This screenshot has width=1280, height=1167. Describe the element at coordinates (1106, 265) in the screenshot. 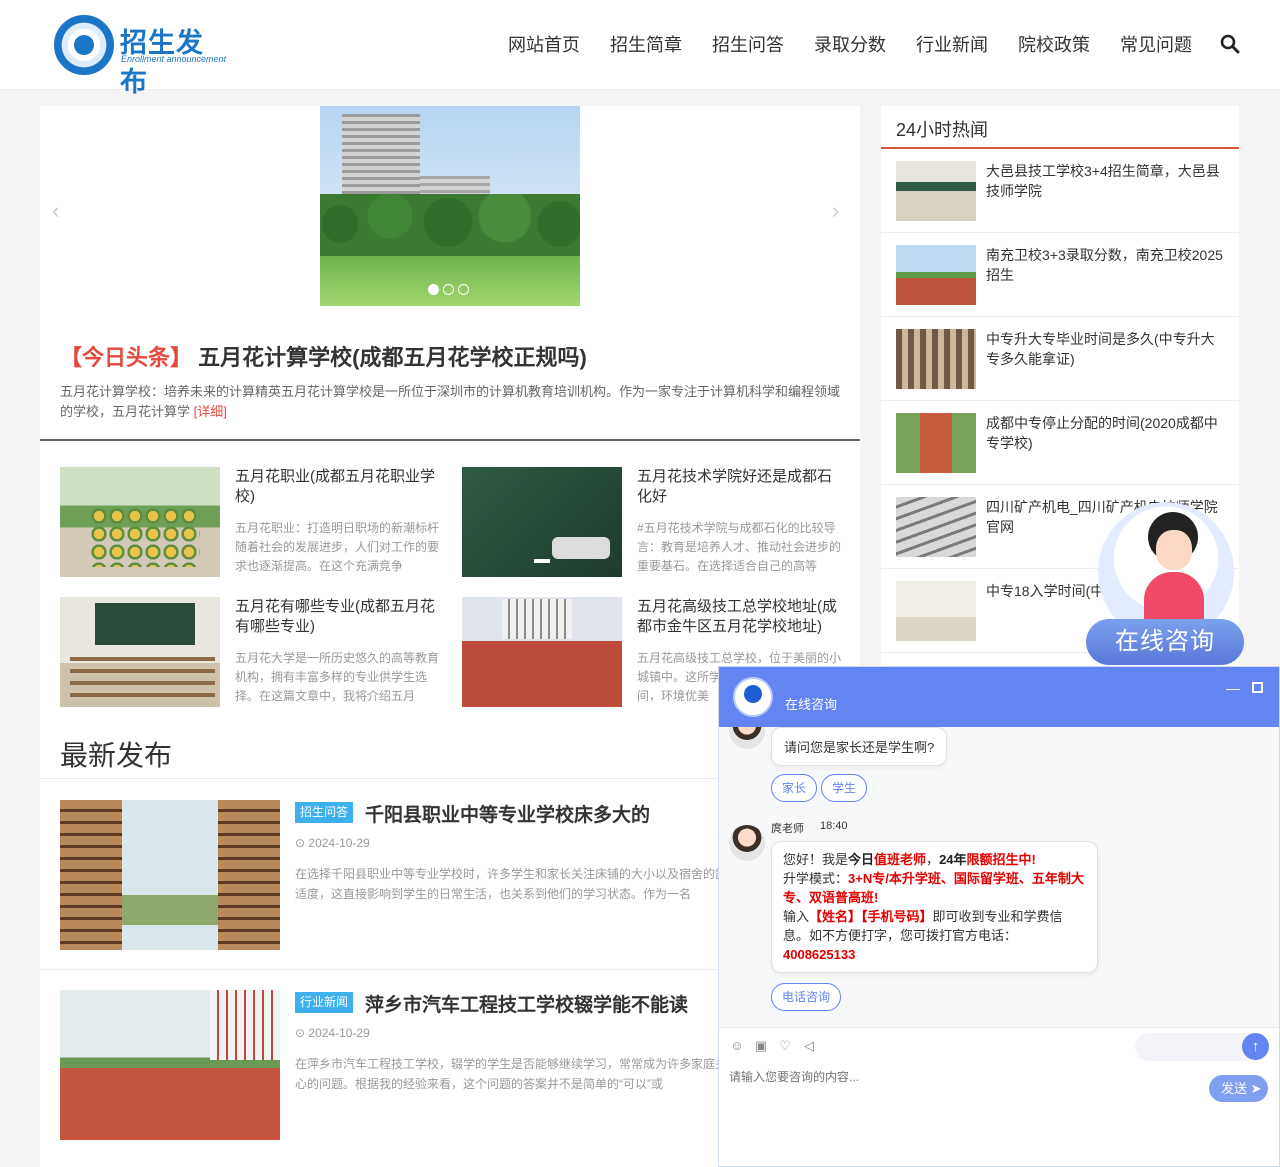

I see `sidebar-item-title: 南充卫校3+3录取分数，南充卫校2025招生` at that location.